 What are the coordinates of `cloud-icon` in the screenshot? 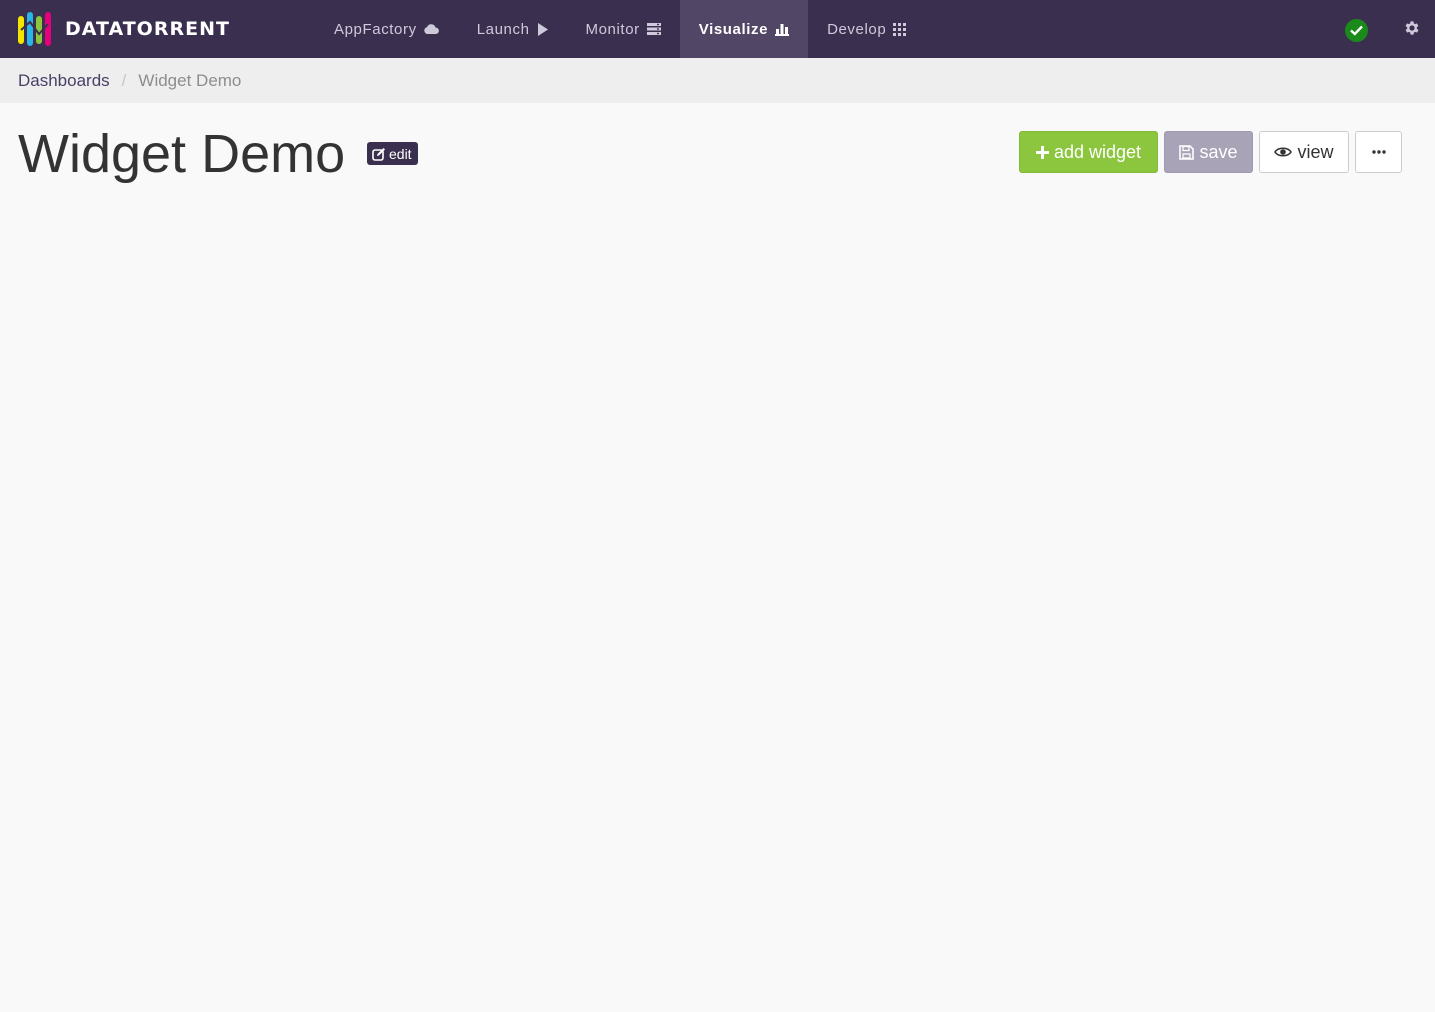 It's located at (431, 29).